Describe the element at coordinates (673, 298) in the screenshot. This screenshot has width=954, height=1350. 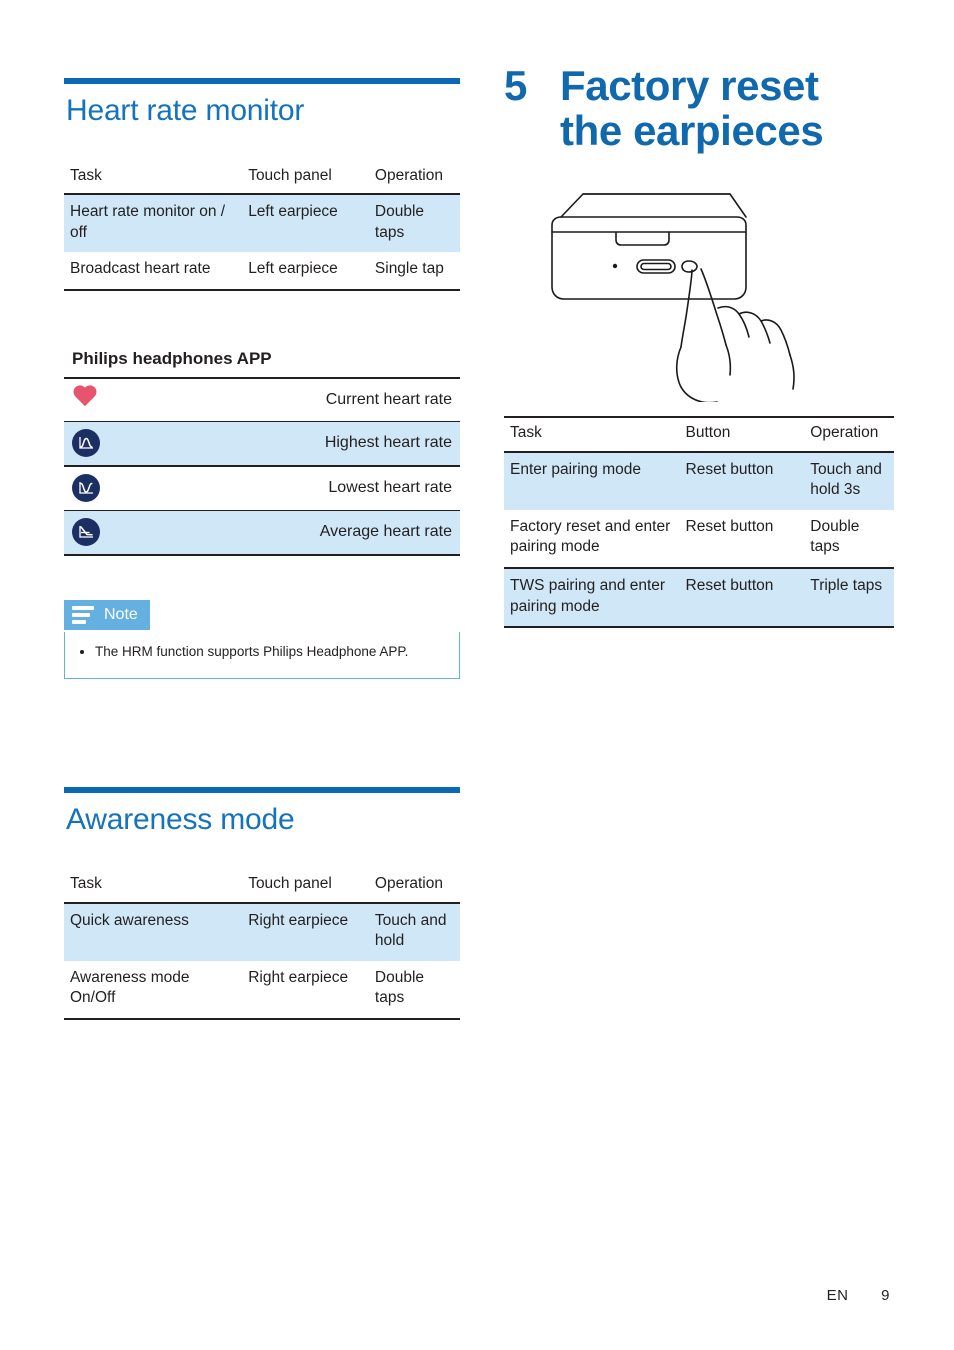
I see `charging-case-reset-button-finger-press-graphic` at that location.